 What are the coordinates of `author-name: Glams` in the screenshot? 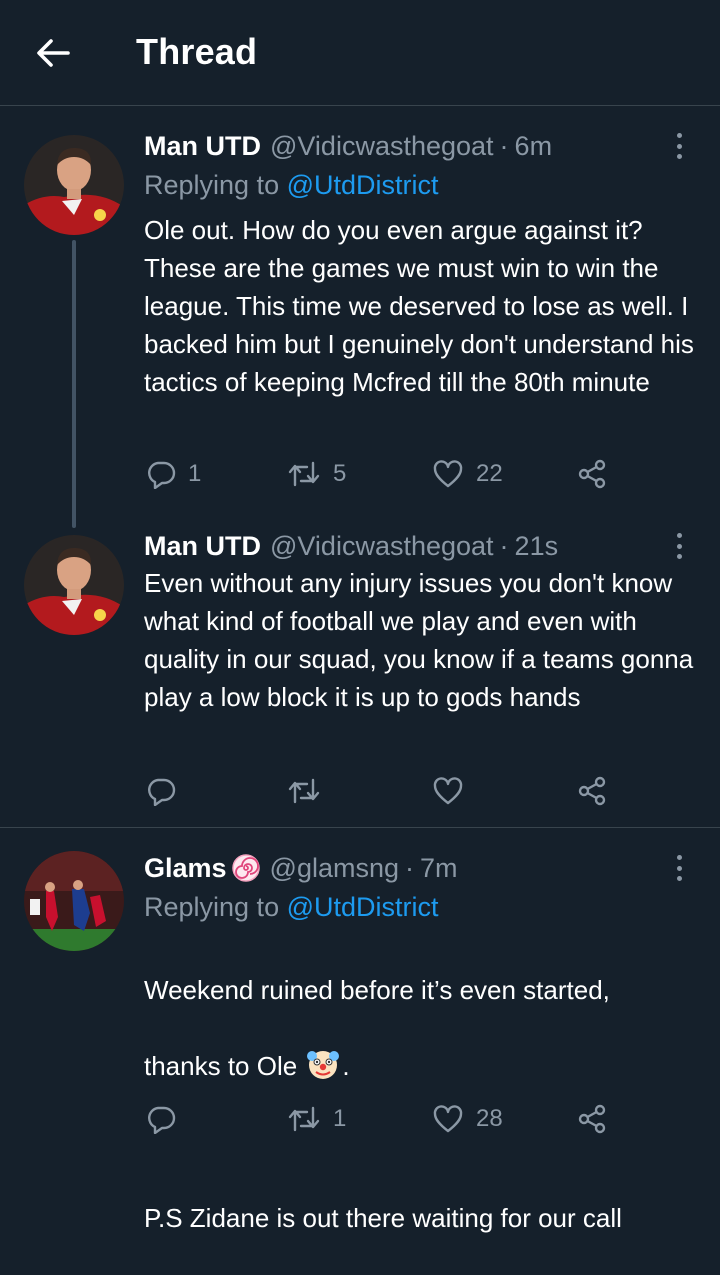 It's located at (185, 868).